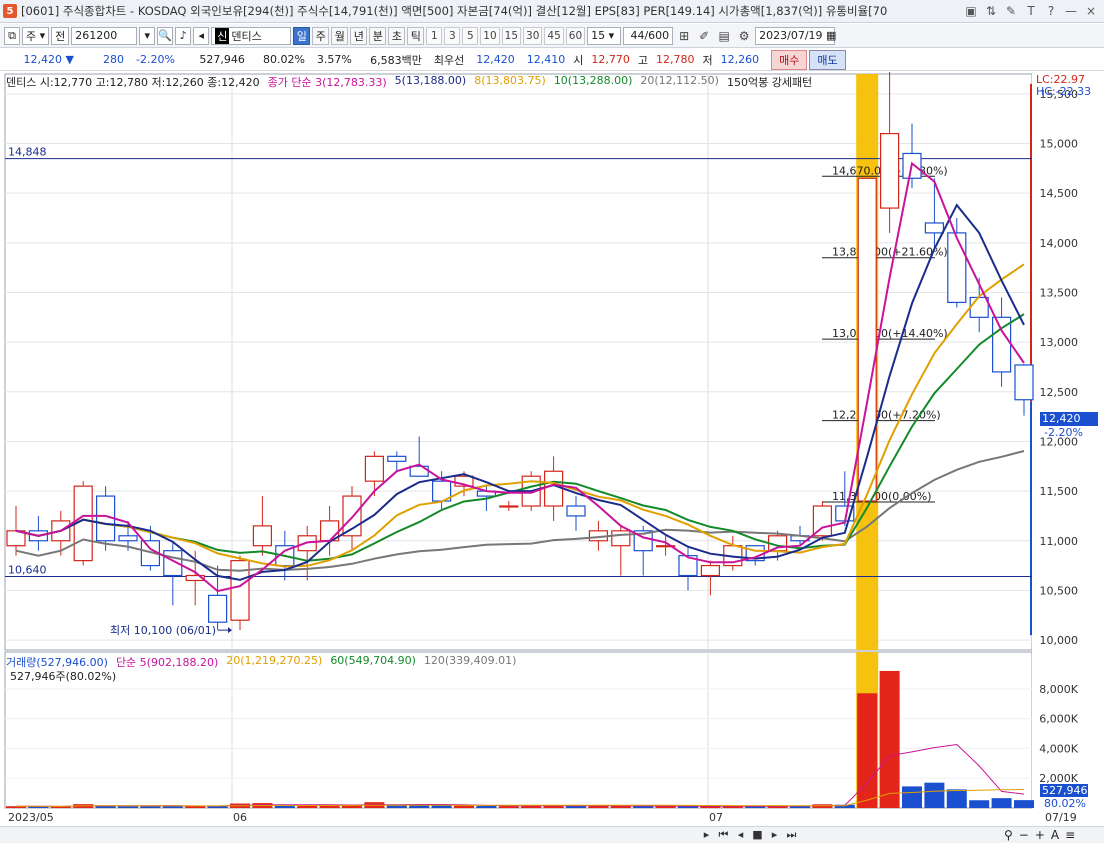 This screenshot has width=1104, height=843. What do you see at coordinates (657, 35) in the screenshot?
I see `count-total: /600` at bounding box center [657, 35].